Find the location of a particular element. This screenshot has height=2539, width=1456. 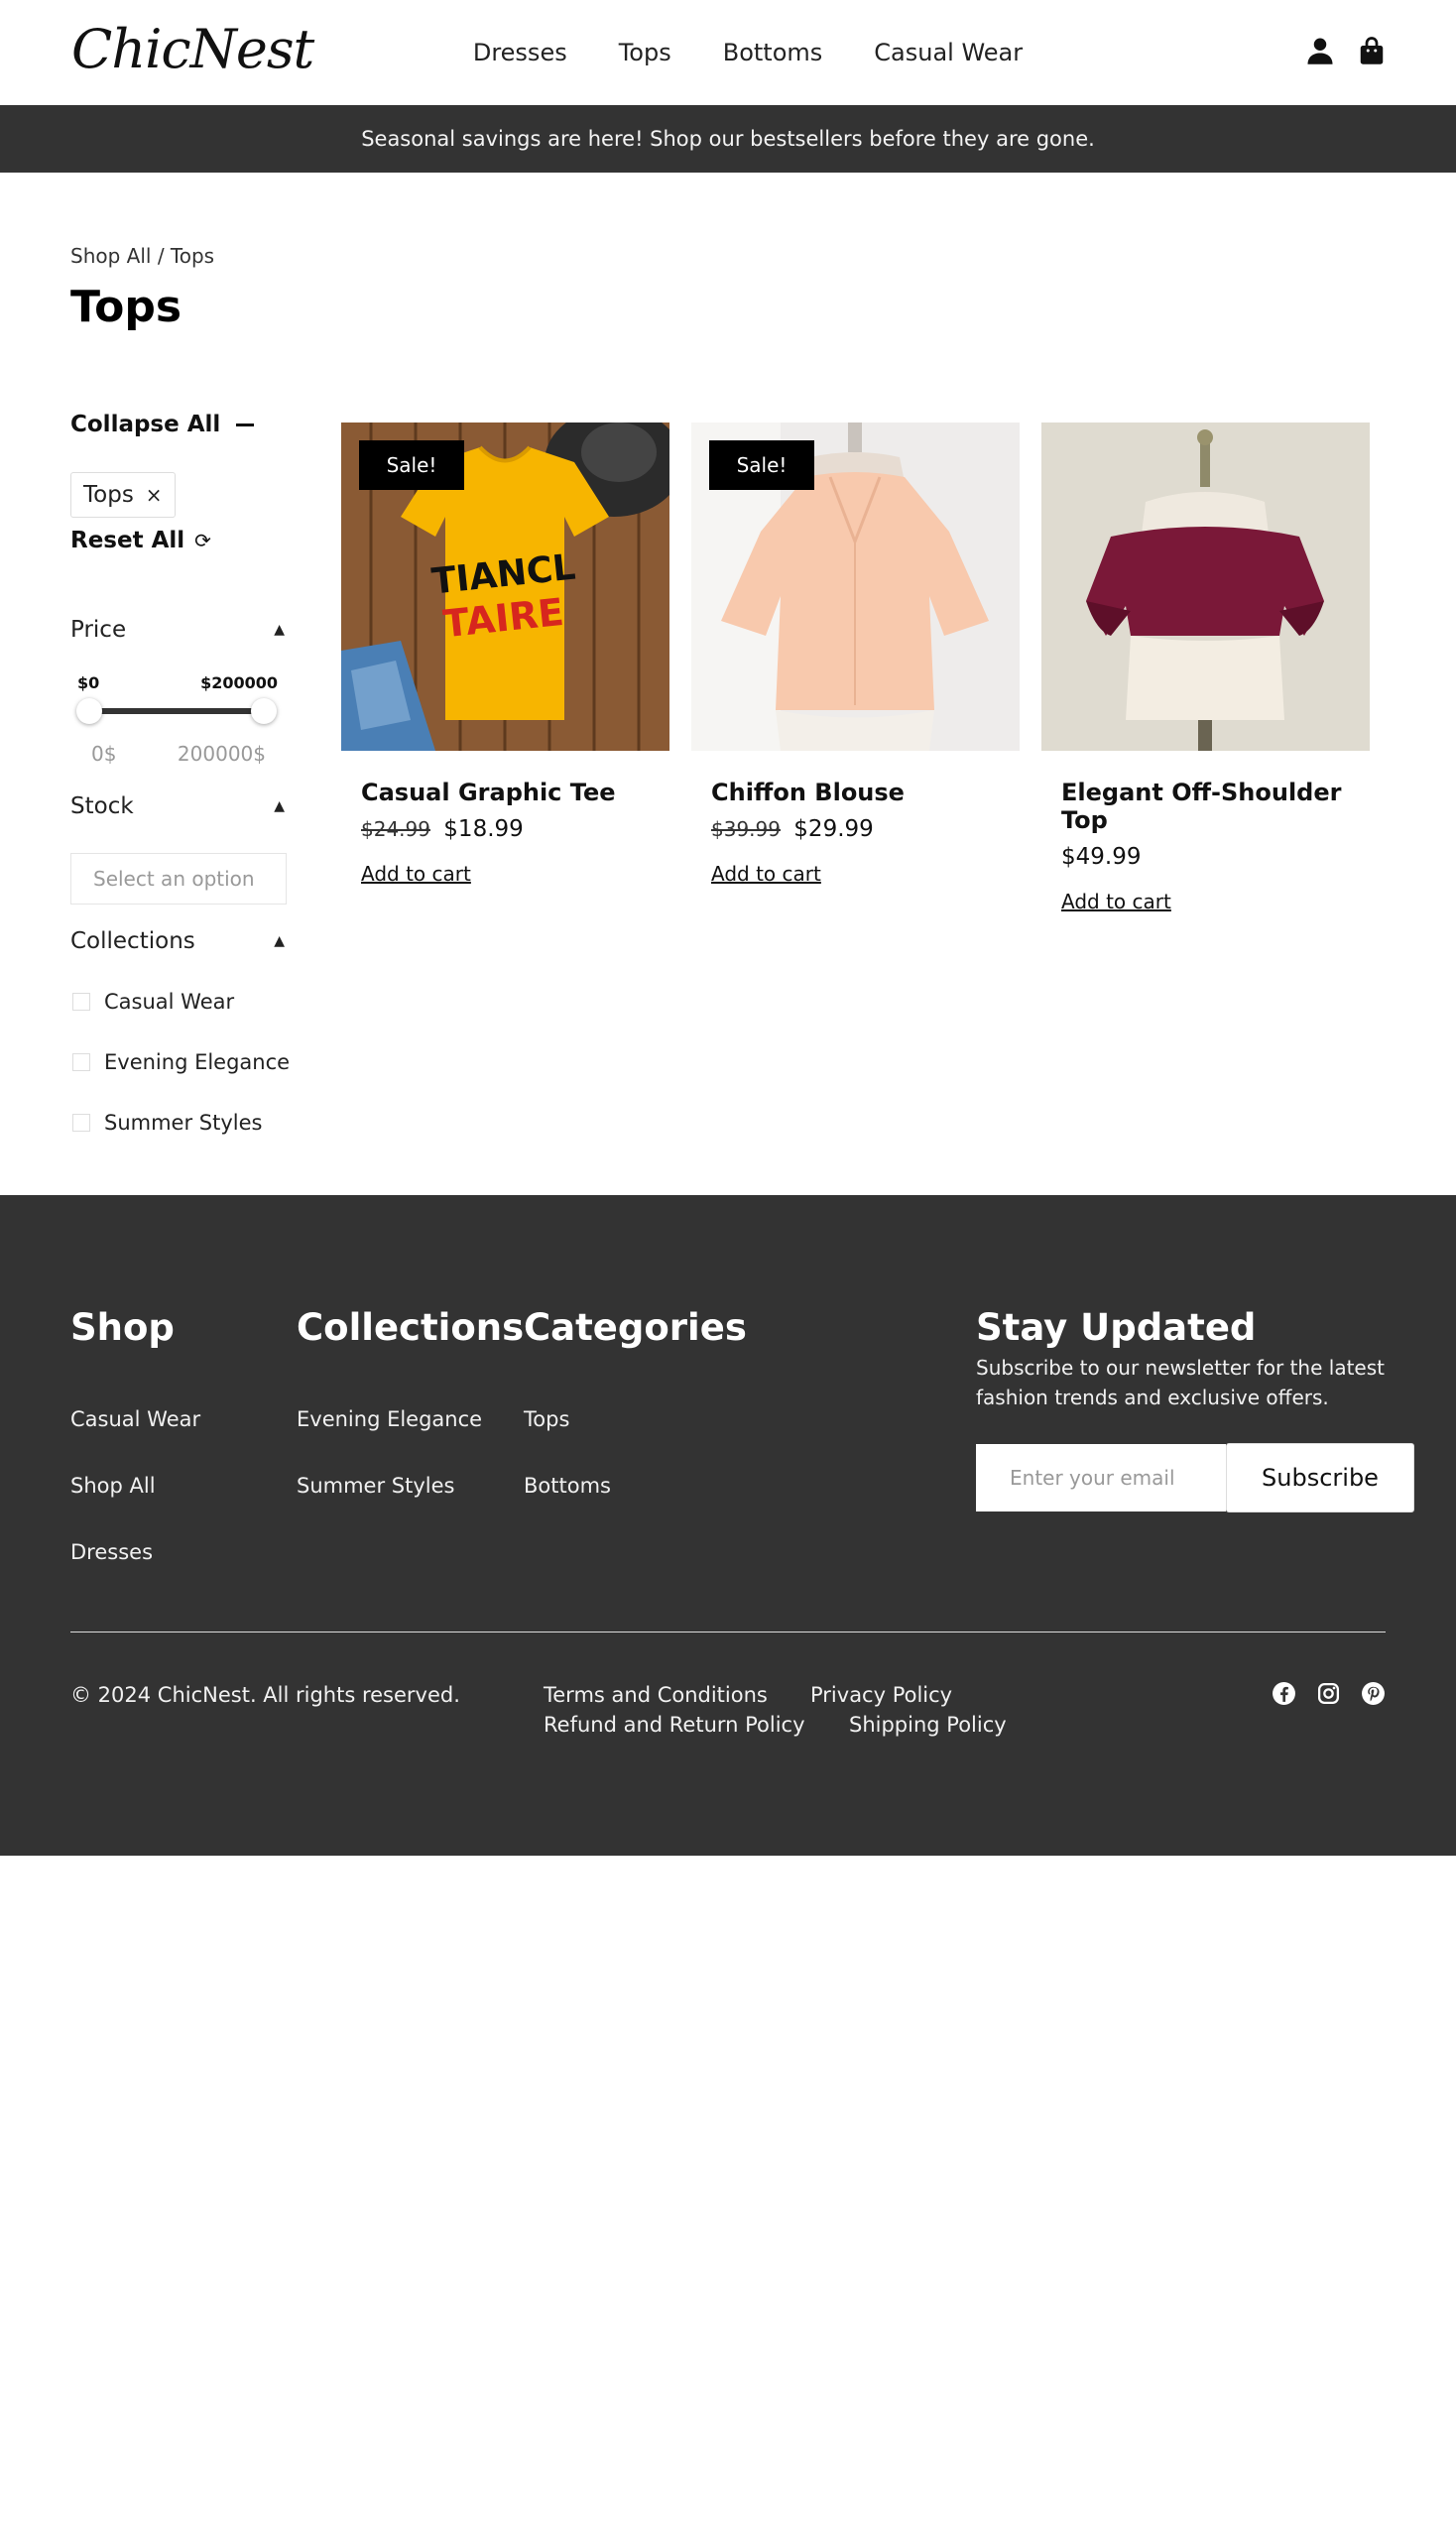

header-icons is located at coordinates (1346, 51).